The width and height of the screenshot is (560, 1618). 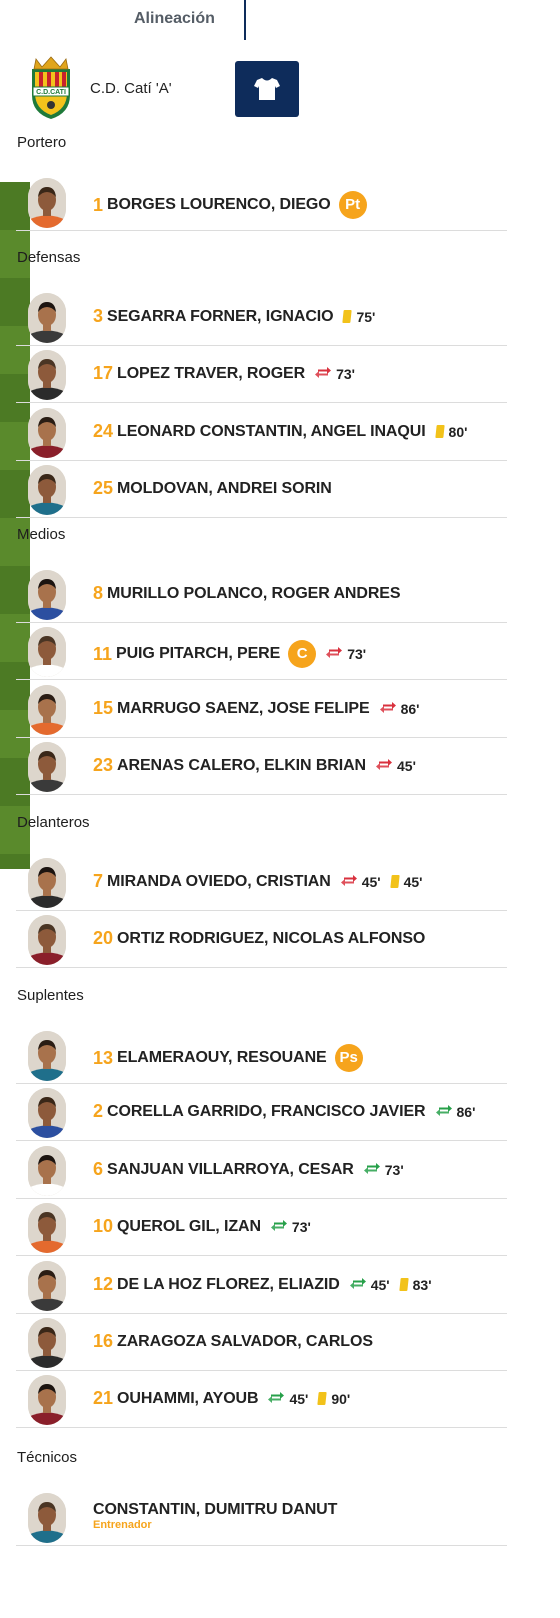 I want to click on player-row: 16 ZARAGOZA SALVADOR, CARLOS, so click(x=261, y=1343).